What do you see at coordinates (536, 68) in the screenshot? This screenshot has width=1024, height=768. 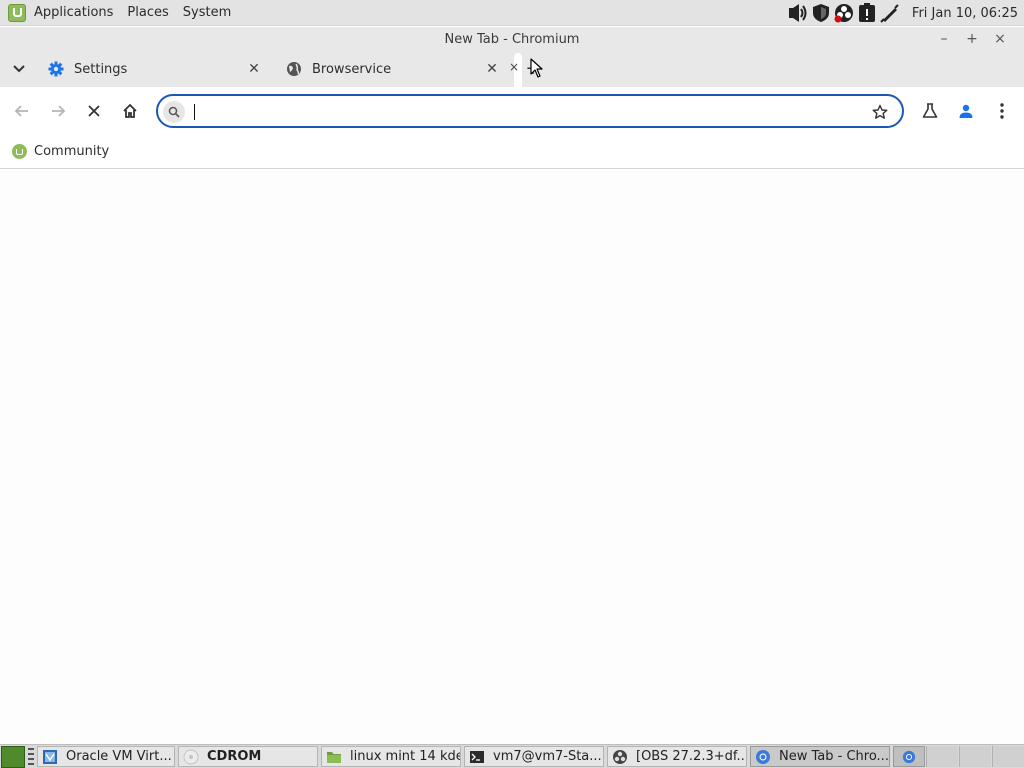 I see `mouse-cursor-icon` at bounding box center [536, 68].